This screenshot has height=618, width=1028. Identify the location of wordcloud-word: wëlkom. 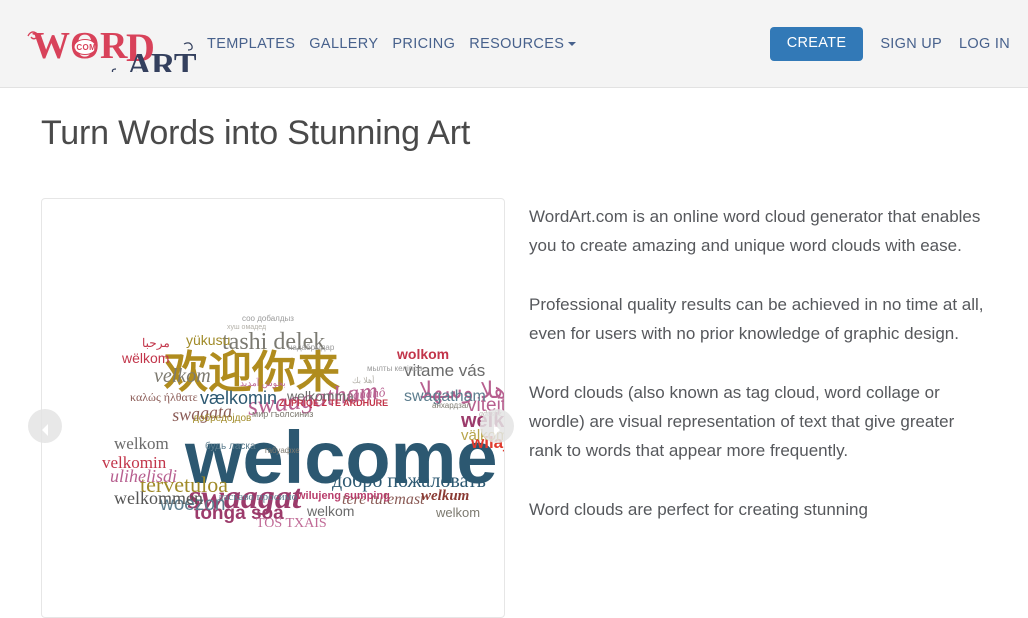
(146, 358).